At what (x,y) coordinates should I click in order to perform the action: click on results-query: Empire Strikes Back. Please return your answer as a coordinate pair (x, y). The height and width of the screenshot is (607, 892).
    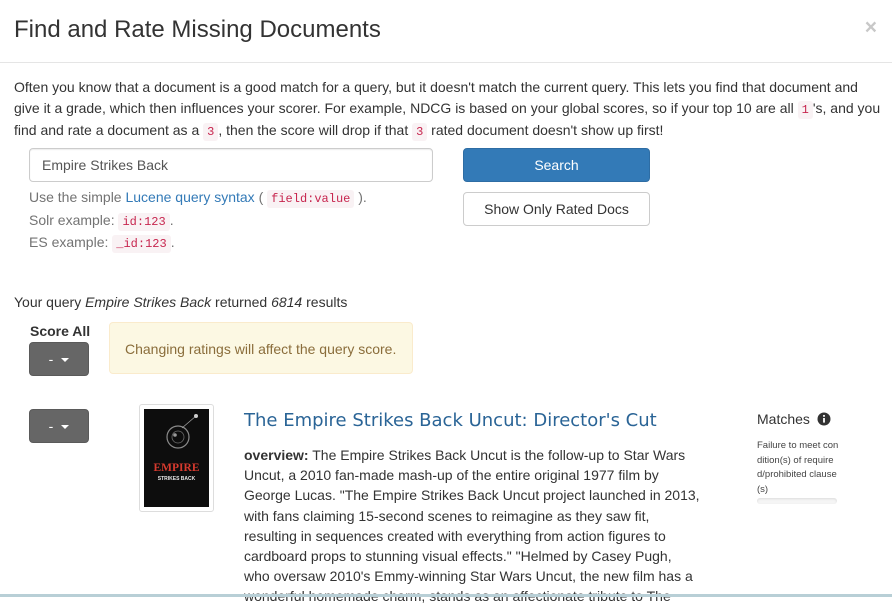
    Looking at the image, I should click on (148, 302).